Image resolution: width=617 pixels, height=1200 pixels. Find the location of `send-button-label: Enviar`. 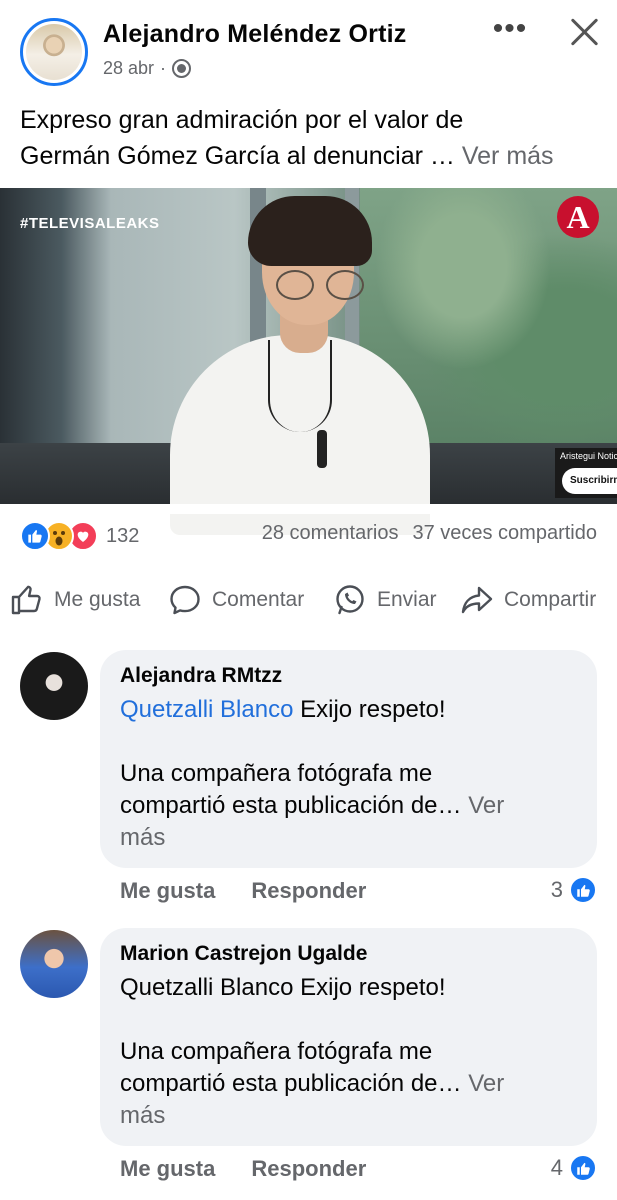

send-button-label: Enviar is located at coordinates (407, 599).